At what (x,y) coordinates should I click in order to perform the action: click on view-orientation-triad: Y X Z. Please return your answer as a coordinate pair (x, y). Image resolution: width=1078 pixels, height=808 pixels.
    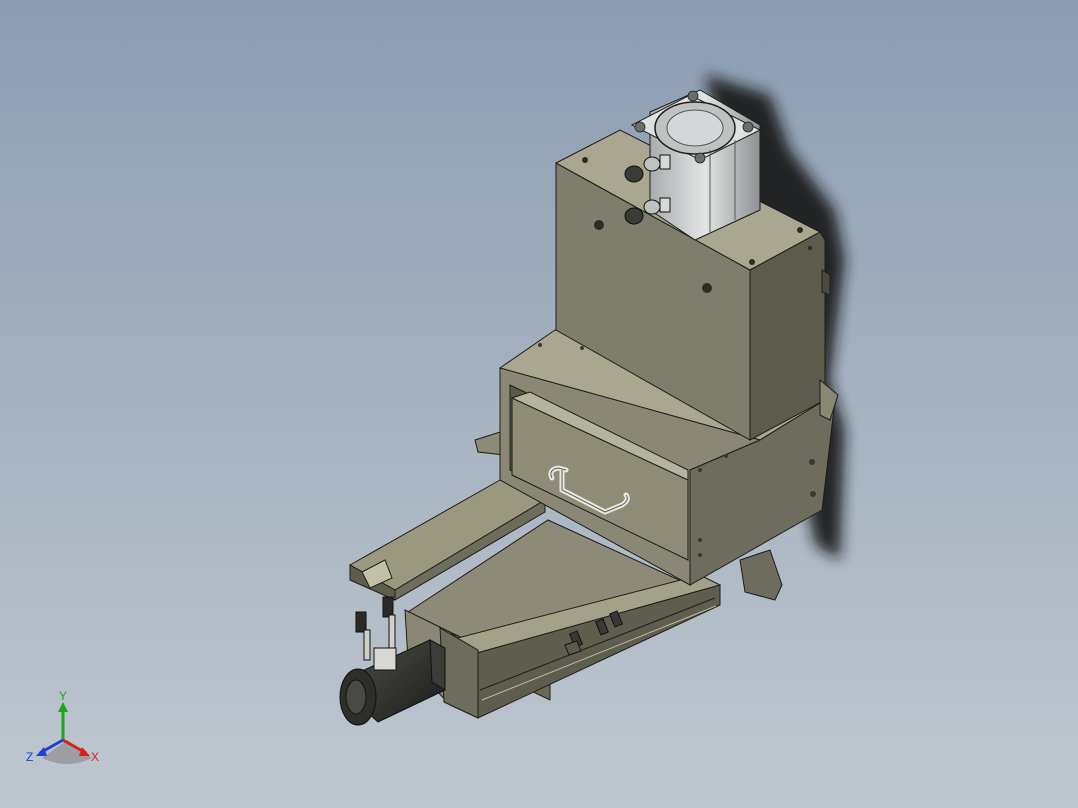
    Looking at the image, I should click on (67, 732).